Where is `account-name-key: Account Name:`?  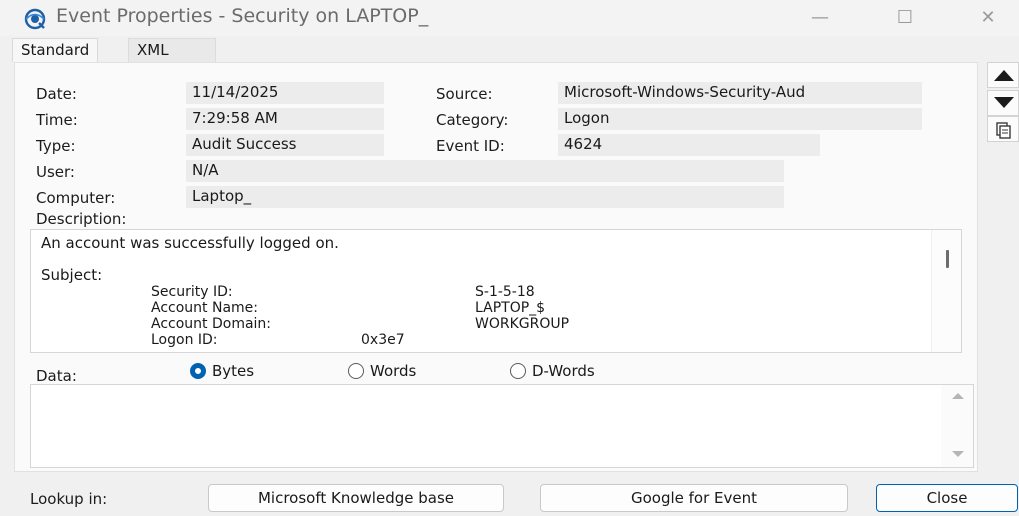
account-name-key: Account Name: is located at coordinates (204, 308).